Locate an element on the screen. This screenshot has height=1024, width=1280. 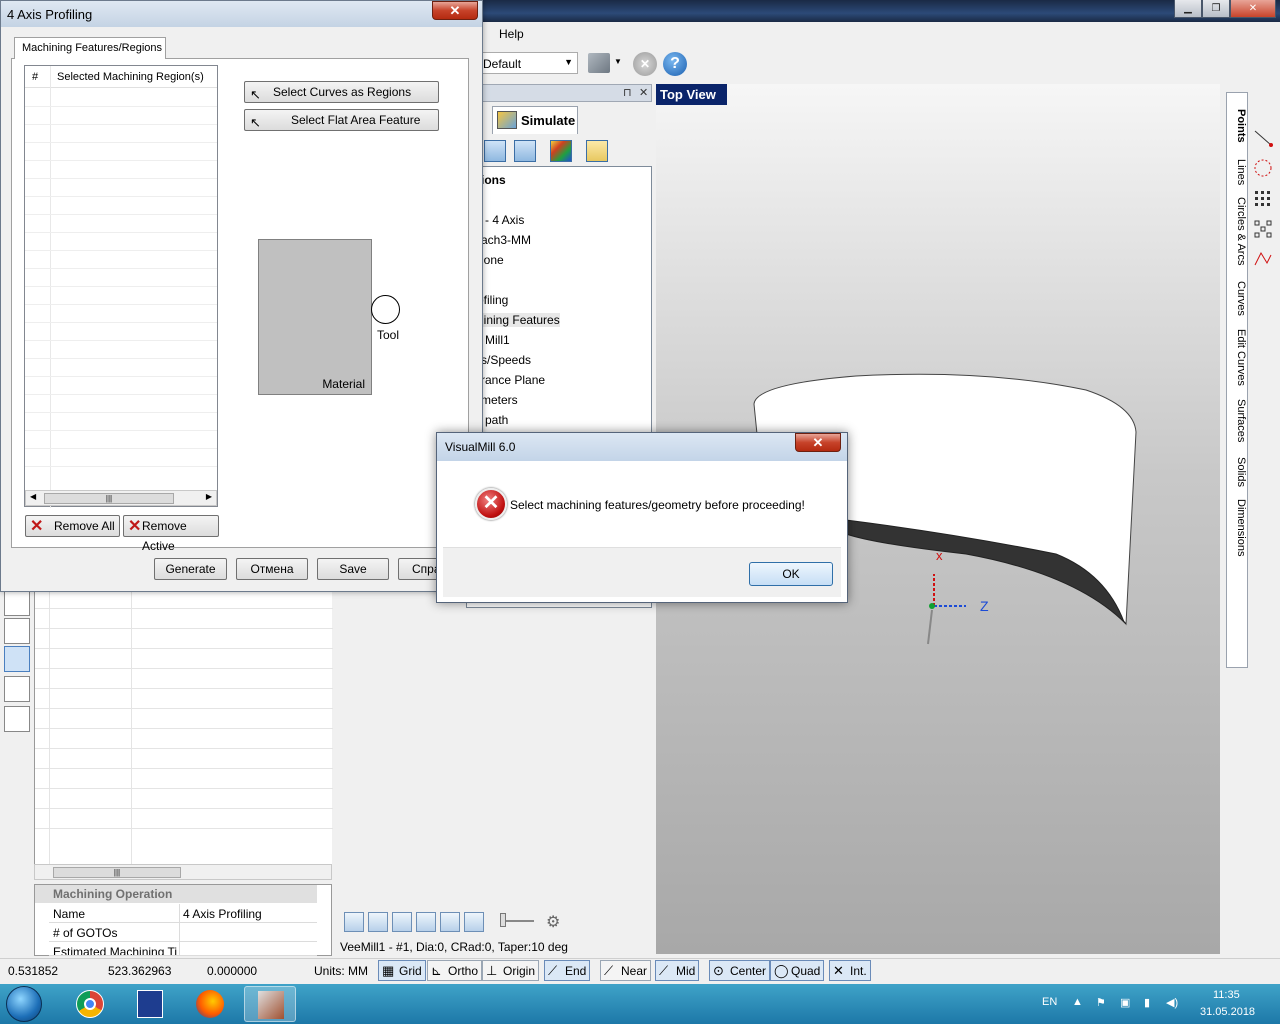
regions-list: # Selected Machining Region(s) ◀ ||| ▶ is located at coordinates (121, 286).